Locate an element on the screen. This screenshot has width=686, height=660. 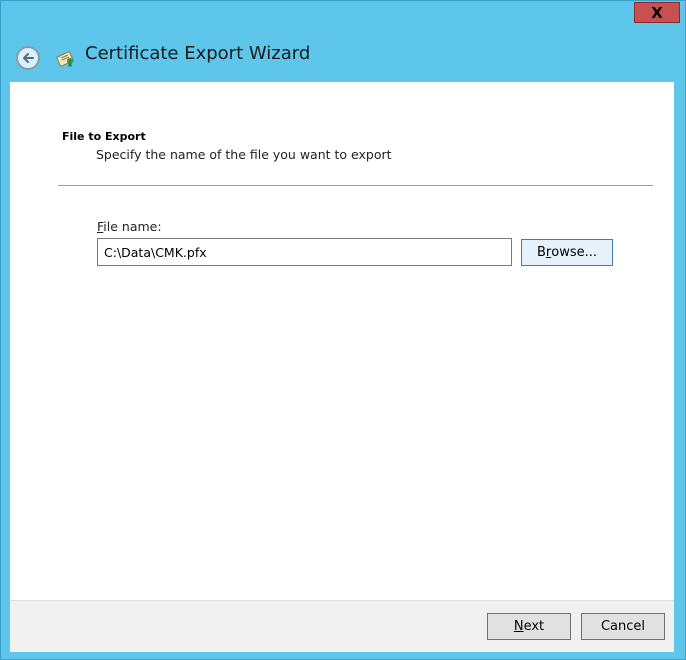
back-arrow-icon is located at coordinates (28, 58).